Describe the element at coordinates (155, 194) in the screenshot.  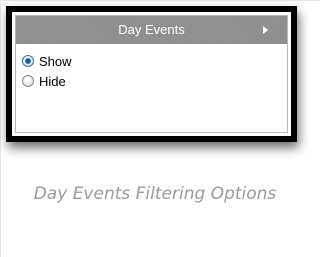
I see `image-caption: Day Events Filtering Options` at that location.